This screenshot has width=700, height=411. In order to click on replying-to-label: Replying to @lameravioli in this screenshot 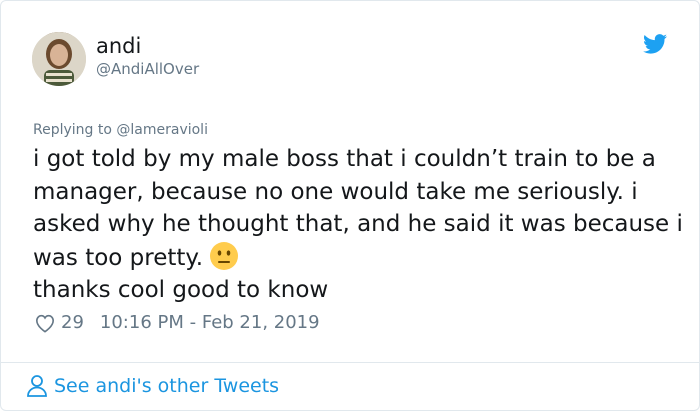, I will do `click(120, 130)`.